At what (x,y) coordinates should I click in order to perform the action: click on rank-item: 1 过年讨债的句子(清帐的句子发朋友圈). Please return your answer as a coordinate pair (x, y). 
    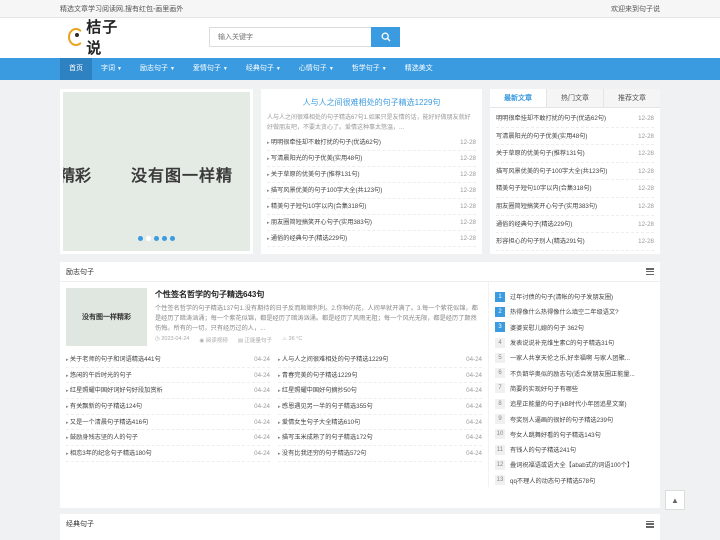
    Looking at the image, I should click on (574, 296).